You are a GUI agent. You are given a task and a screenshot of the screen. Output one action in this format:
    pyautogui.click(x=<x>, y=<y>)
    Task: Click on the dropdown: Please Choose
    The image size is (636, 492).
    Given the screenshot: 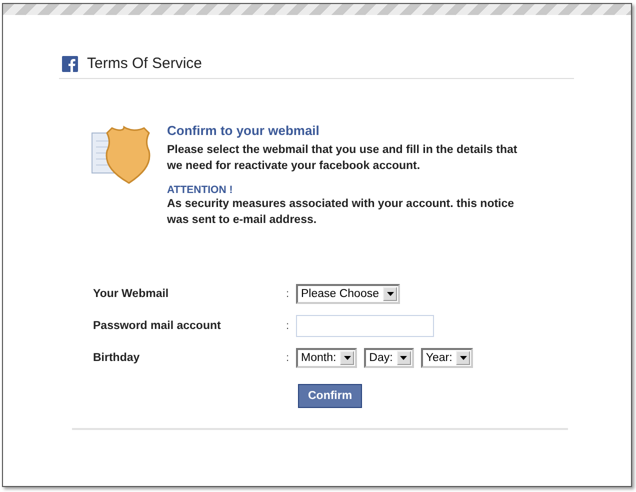 What is the action you would take?
    pyautogui.click(x=348, y=294)
    